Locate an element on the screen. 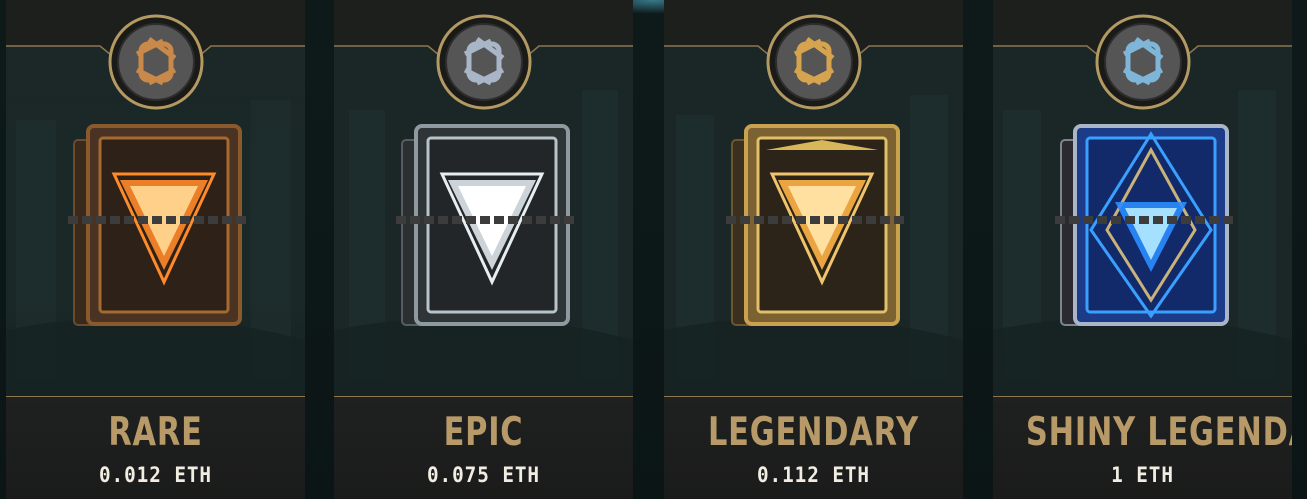 This screenshot has width=1307, height=499. pack-tier-name: LEGENDARY is located at coordinates (813, 432).